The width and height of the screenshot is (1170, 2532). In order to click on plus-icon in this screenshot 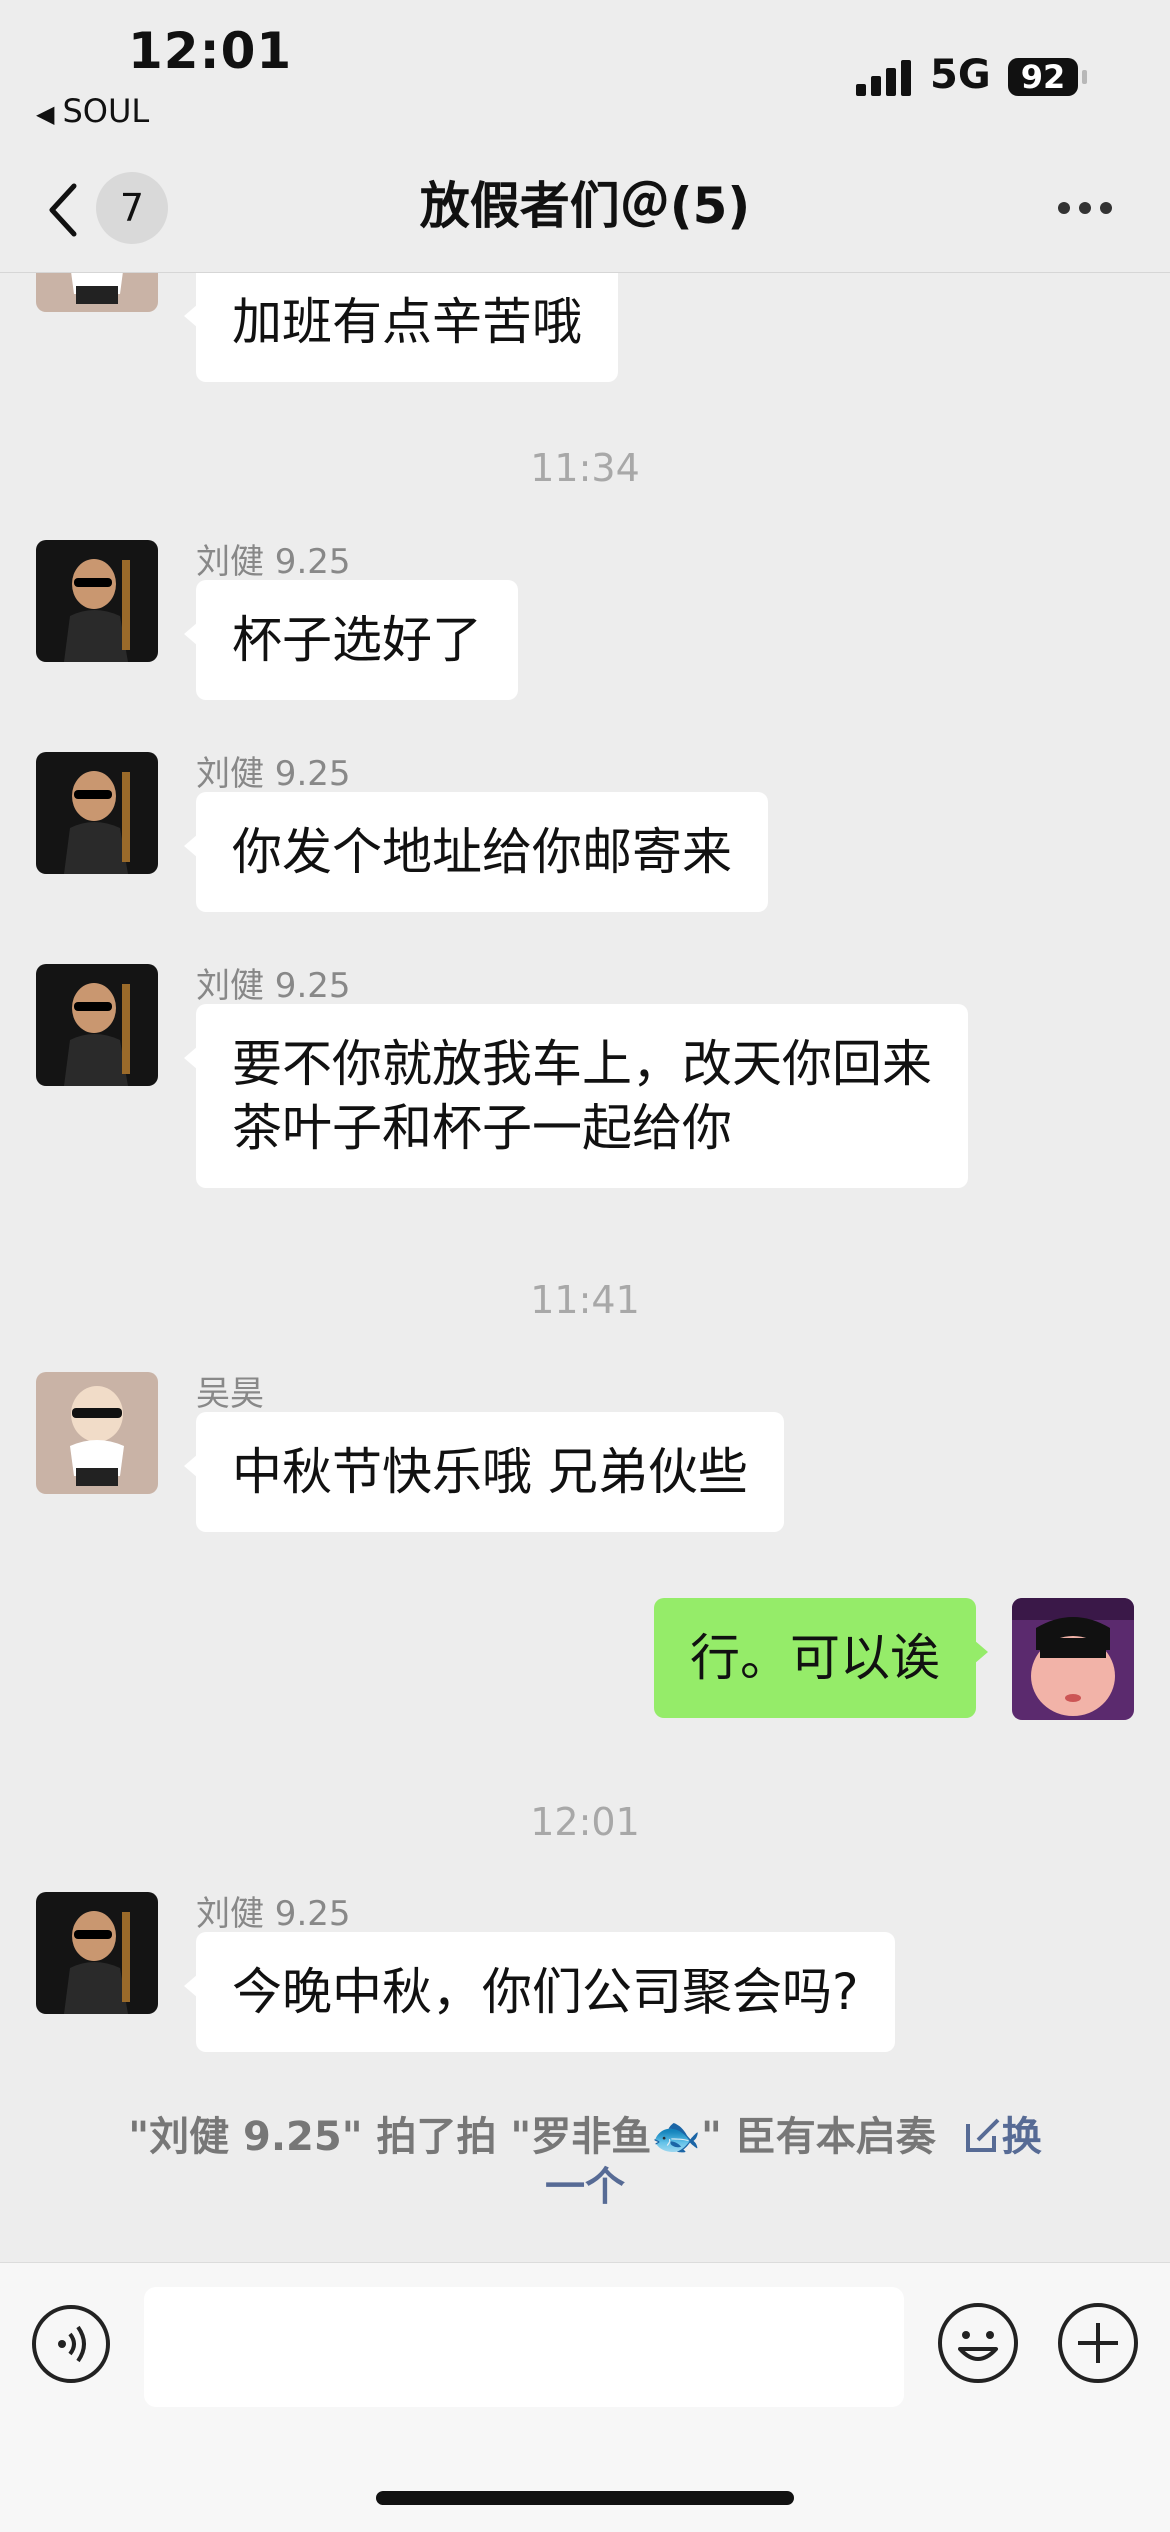, I will do `click(1098, 2343)`.